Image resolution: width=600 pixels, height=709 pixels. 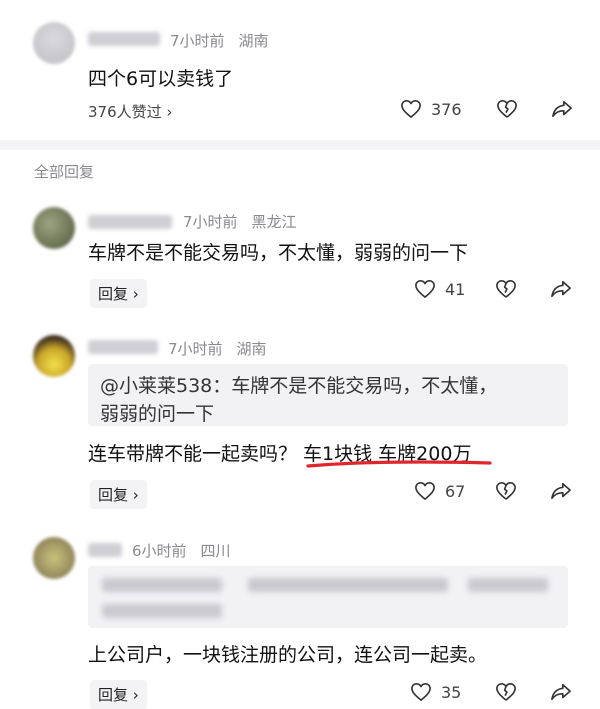 What do you see at coordinates (446, 109) in the screenshot?
I see `like-count: 376` at bounding box center [446, 109].